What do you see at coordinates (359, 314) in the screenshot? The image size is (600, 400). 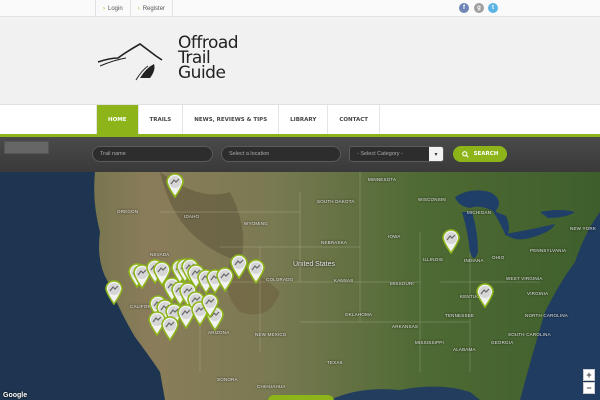 I see `map-label-oklahoma: OKLAHOMA` at bounding box center [359, 314].